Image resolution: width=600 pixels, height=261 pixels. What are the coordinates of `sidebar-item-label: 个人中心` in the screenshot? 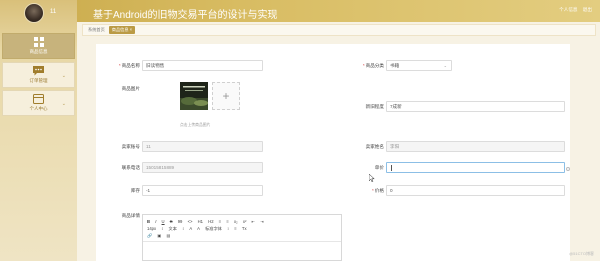 It's located at (38, 108).